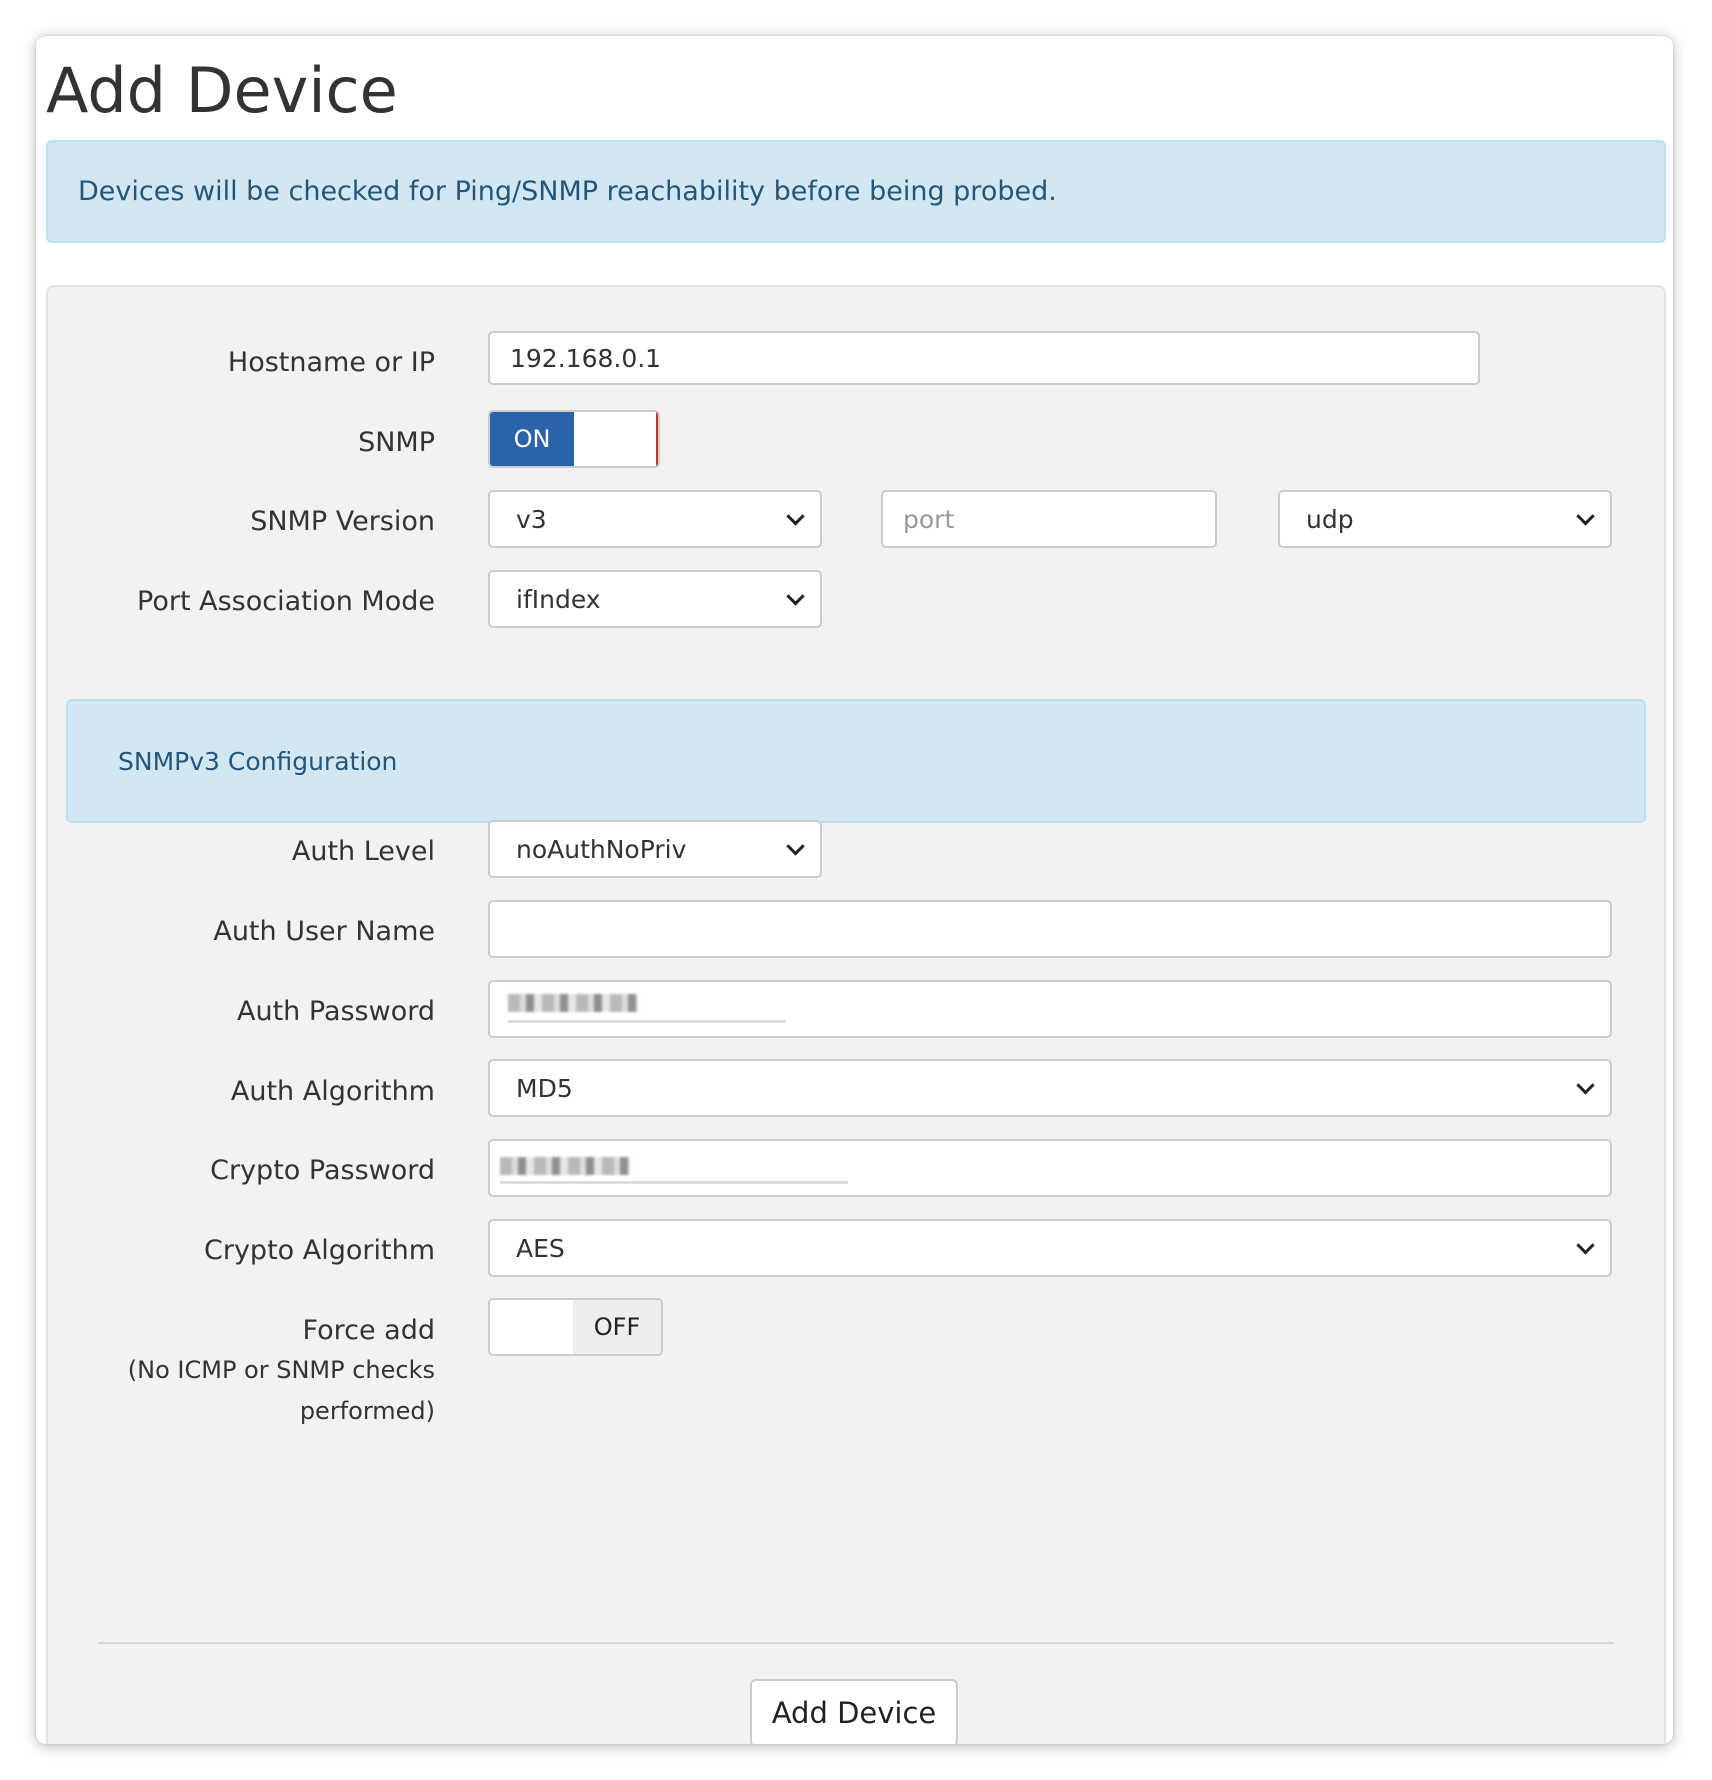  I want to click on auth-level-value: noAuthNoPriv, so click(601, 849).